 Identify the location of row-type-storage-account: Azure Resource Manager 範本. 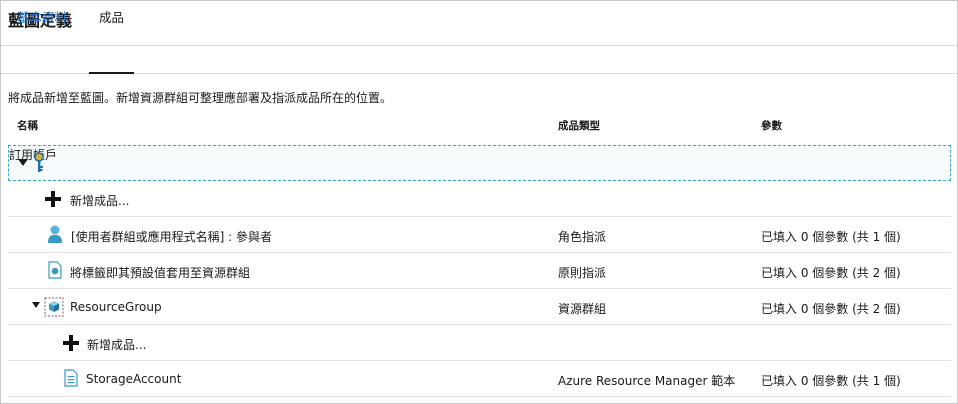
(647, 381).